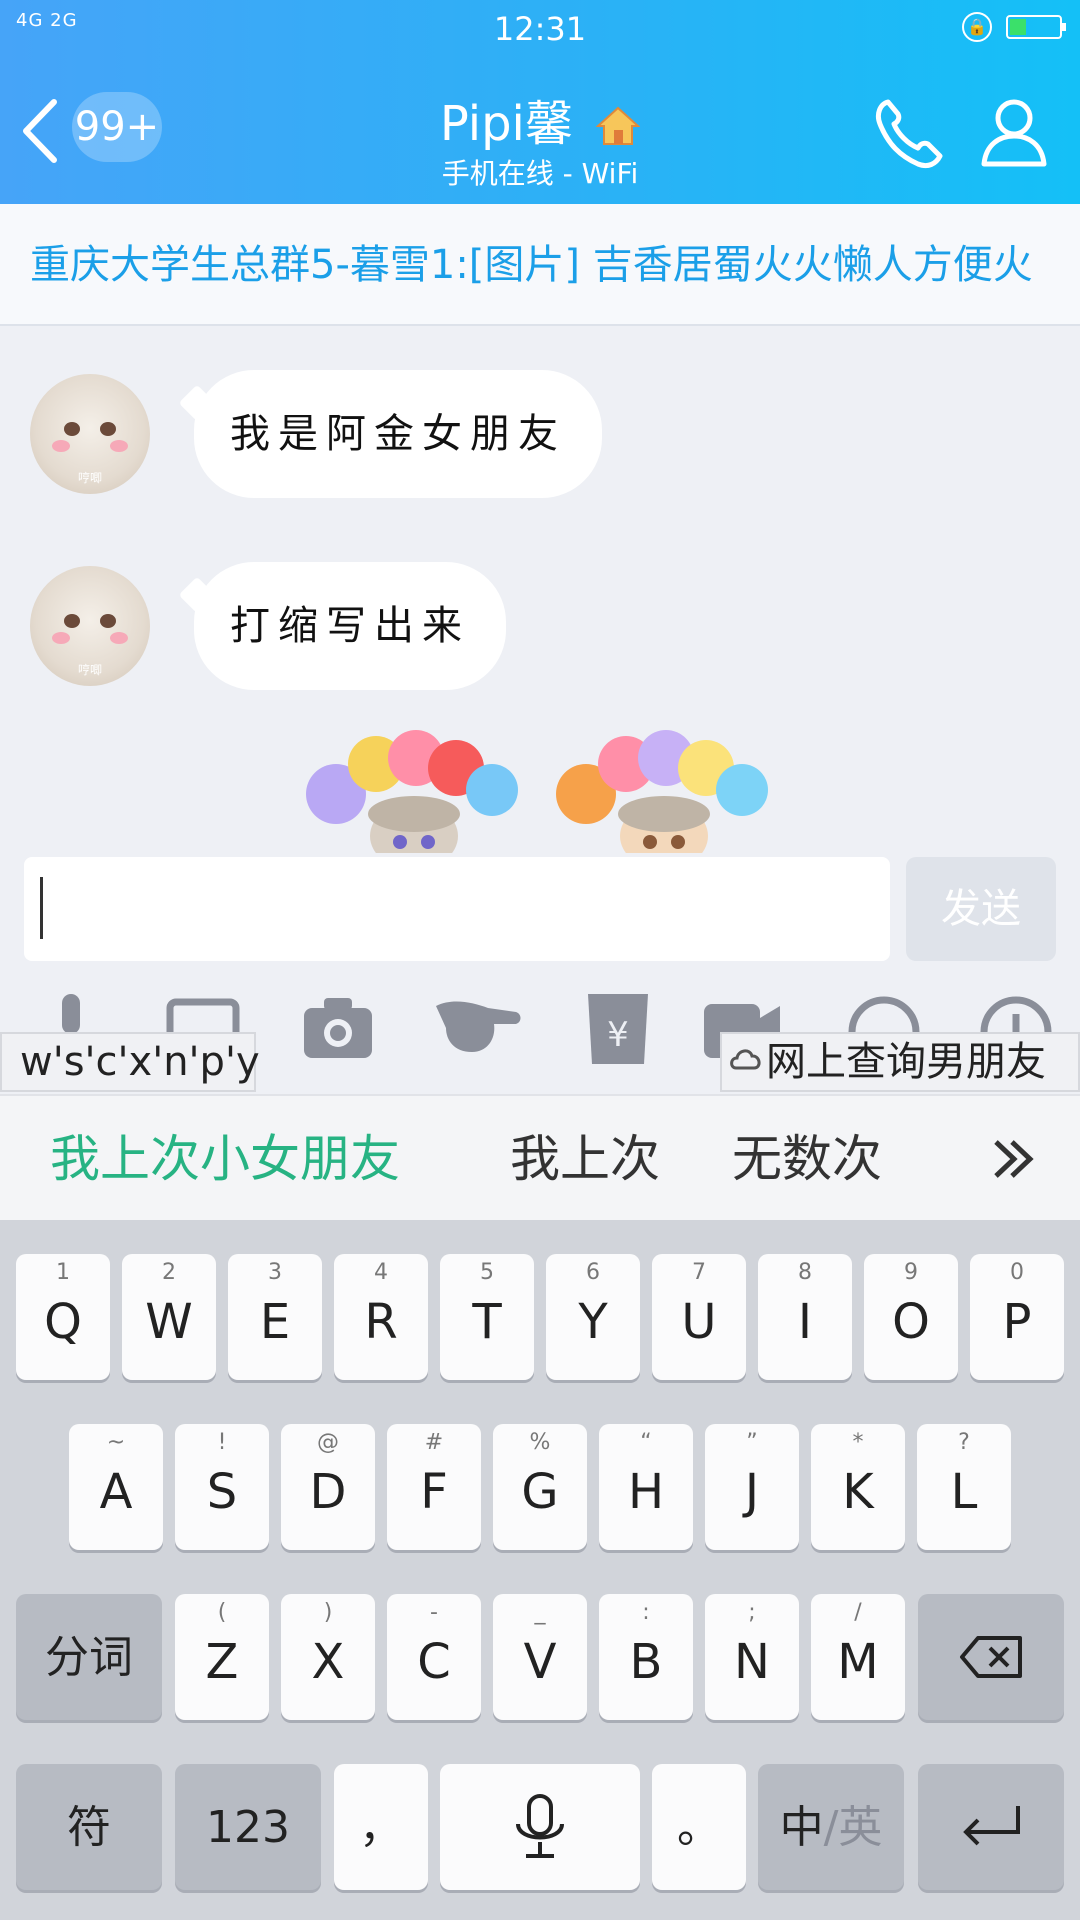  I want to click on candidate-word: 我上次小女朋友, so click(225, 1159).